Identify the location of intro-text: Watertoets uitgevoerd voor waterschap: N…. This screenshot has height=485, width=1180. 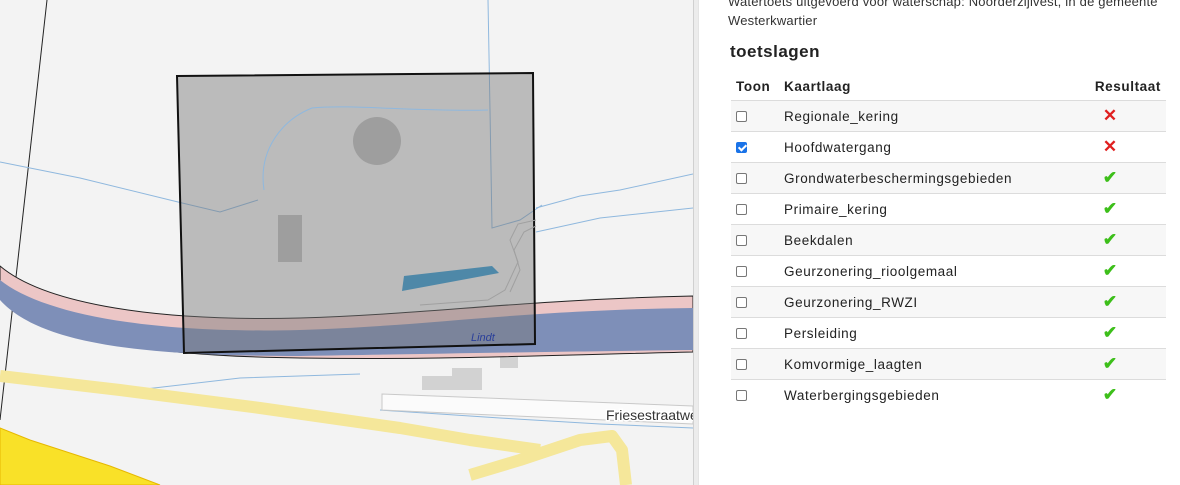
(943, 14).